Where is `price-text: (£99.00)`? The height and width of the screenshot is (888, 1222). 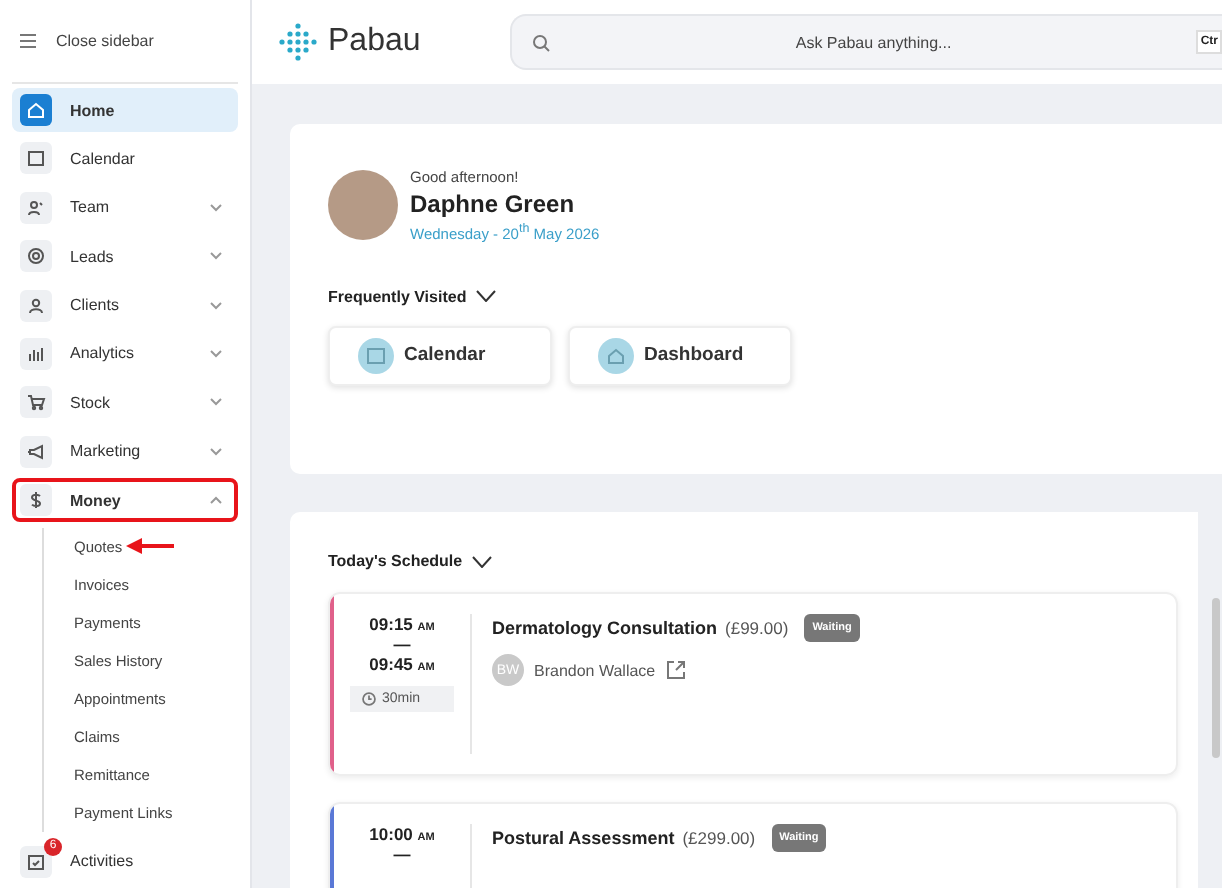 price-text: (£99.00) is located at coordinates (757, 628).